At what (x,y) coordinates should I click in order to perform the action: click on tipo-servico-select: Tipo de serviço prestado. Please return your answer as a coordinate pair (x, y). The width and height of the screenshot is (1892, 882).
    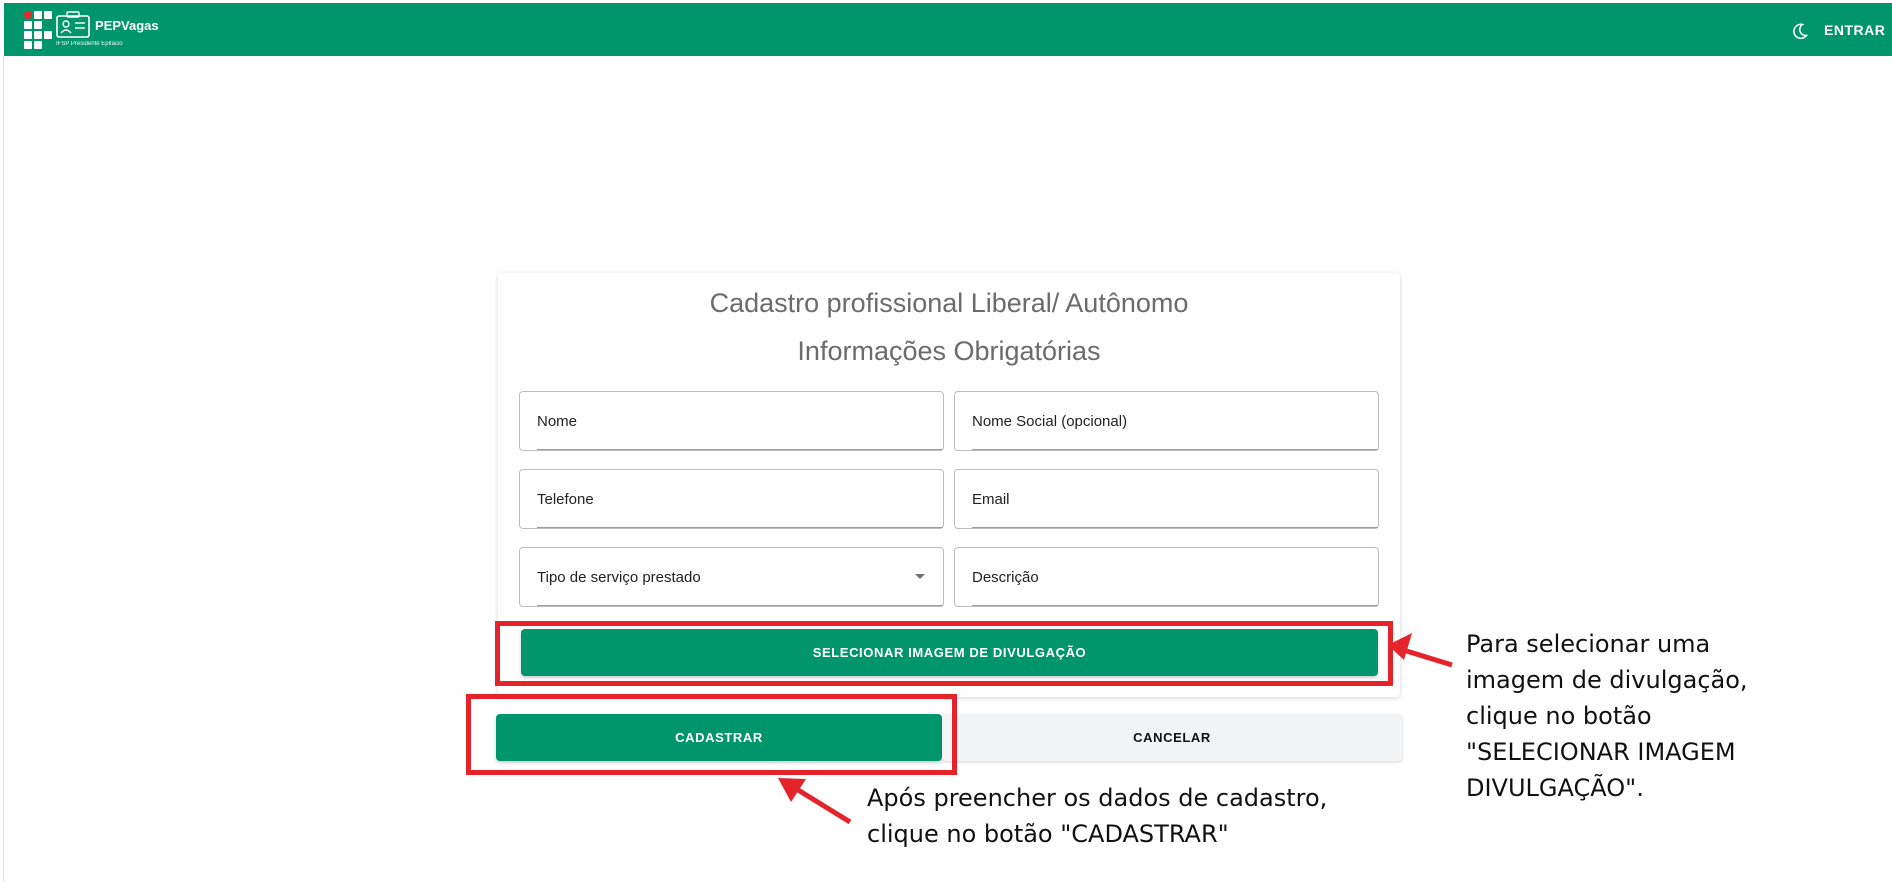
    Looking at the image, I should click on (731, 577).